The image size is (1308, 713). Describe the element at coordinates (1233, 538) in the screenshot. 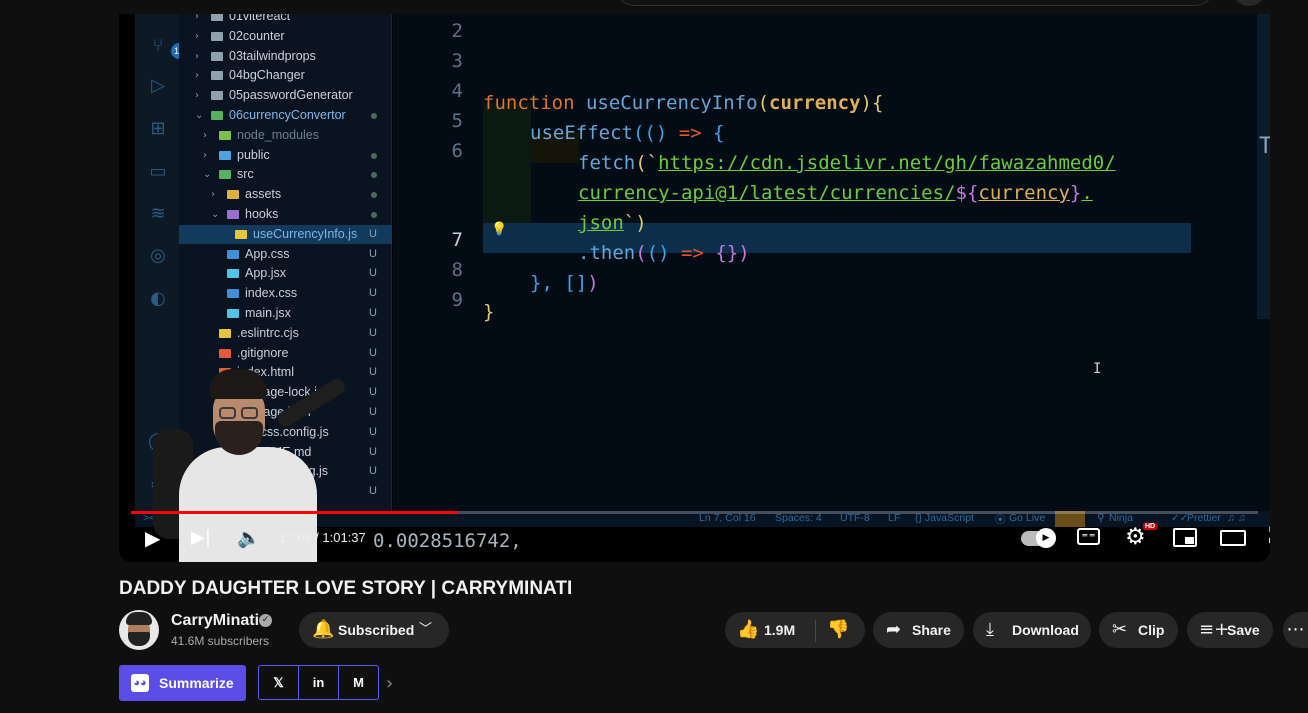

I see `theater-mode-icon` at that location.